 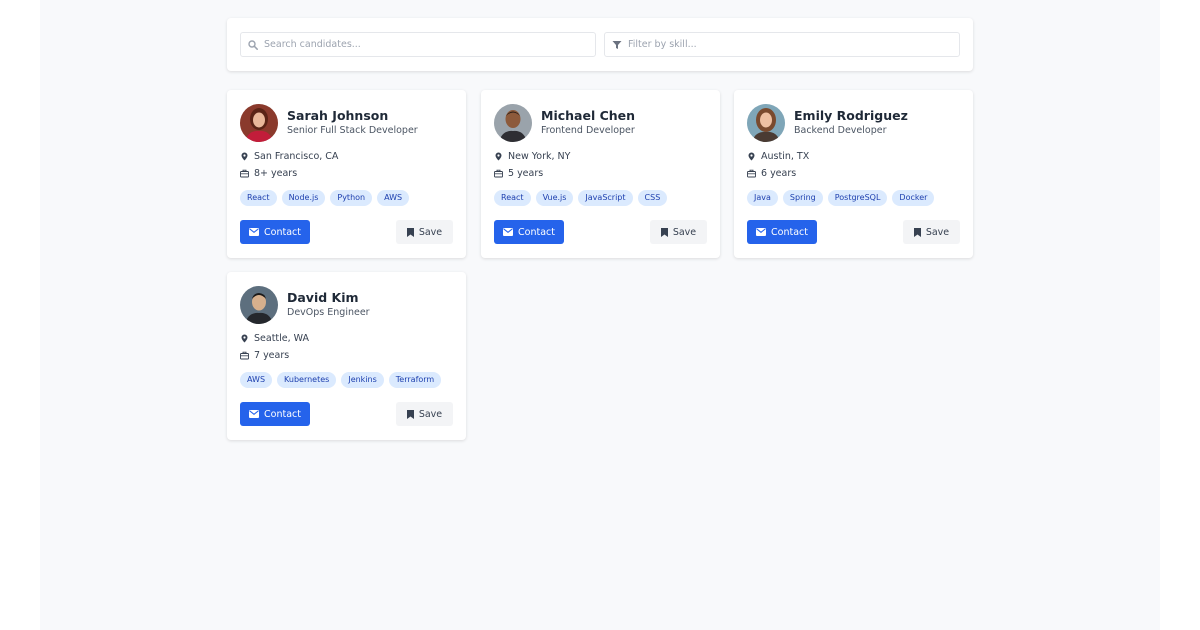 I want to click on candidate-location: Austin, TX, so click(x=778, y=156).